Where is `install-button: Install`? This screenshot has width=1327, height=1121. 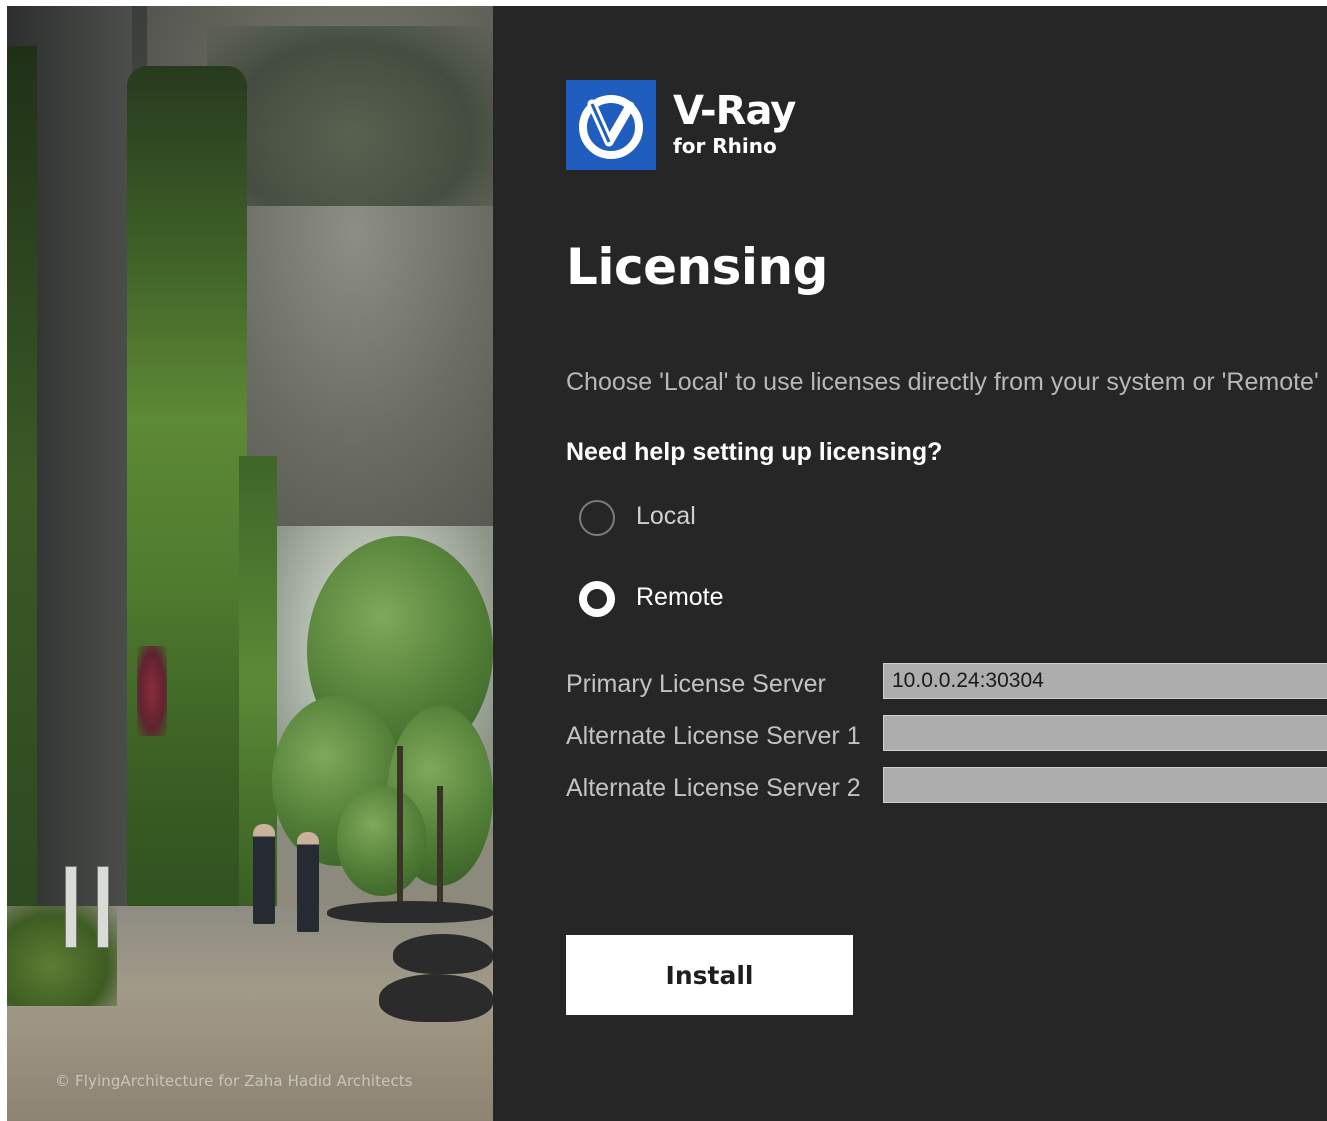 install-button: Install is located at coordinates (709, 975).